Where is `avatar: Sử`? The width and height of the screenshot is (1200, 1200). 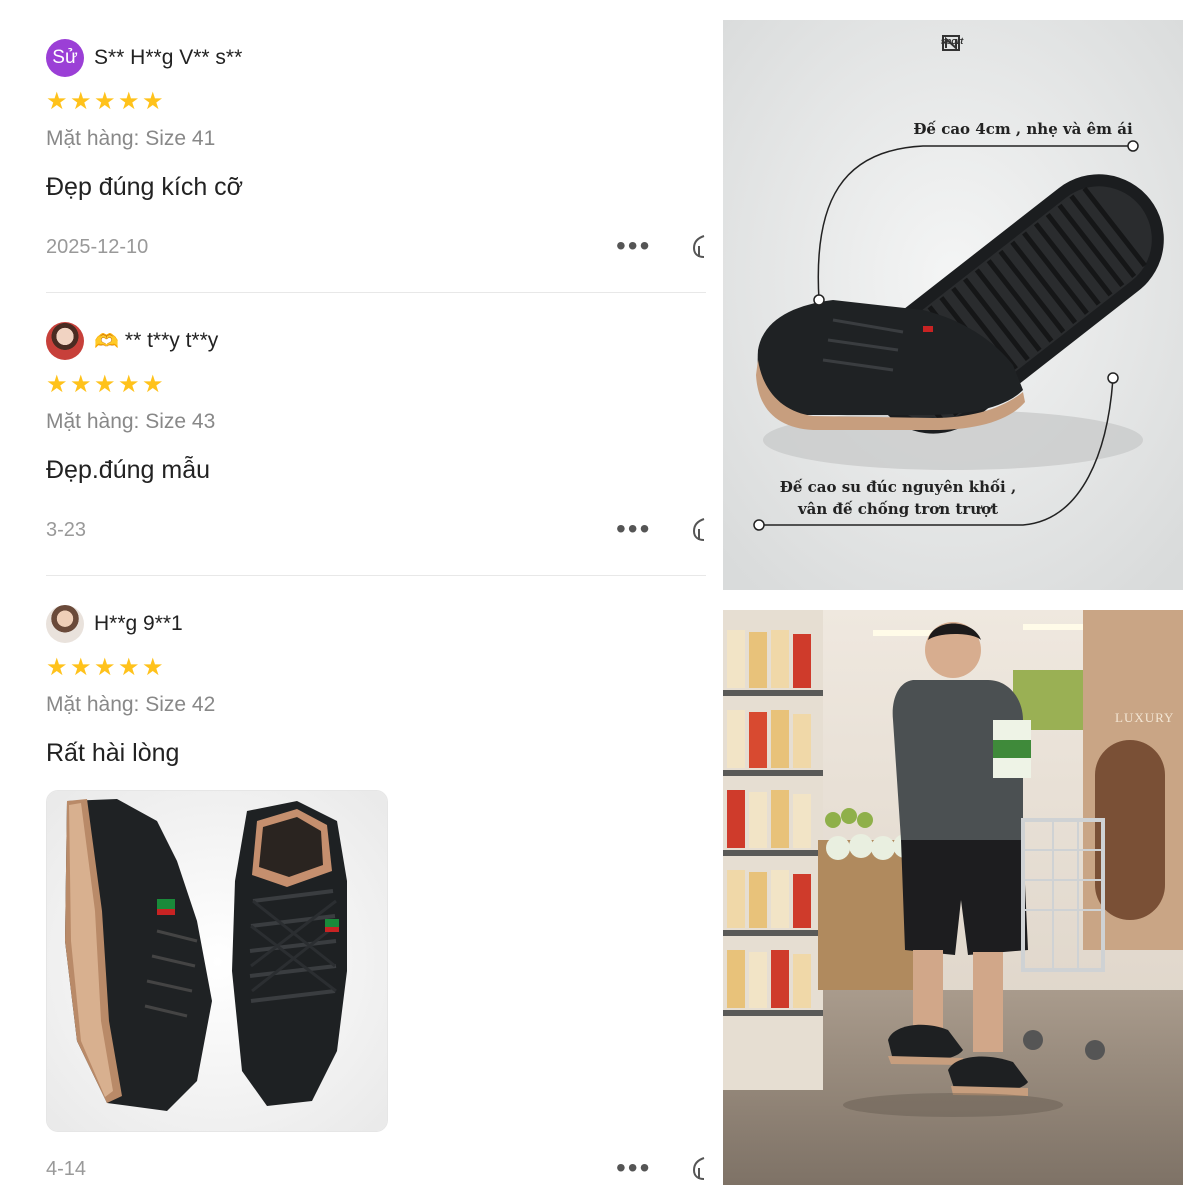 avatar: Sử is located at coordinates (65, 58).